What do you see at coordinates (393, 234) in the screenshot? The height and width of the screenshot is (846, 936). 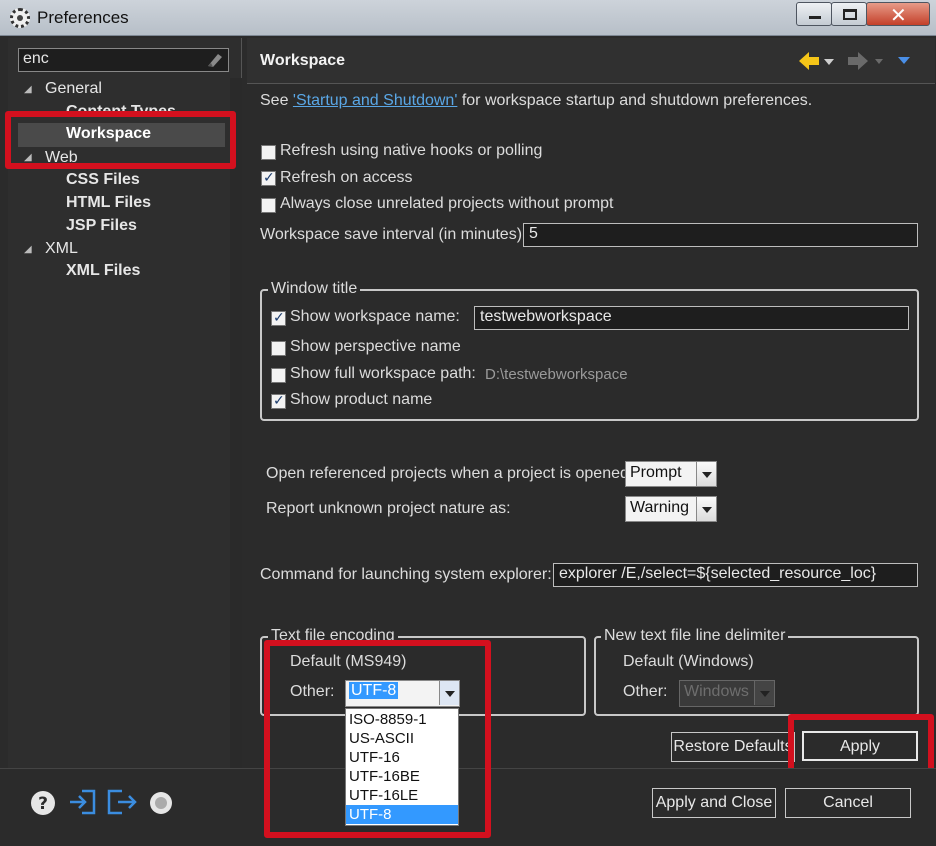 I see `save-interval-label: Workspace save interval (in minutes):` at bounding box center [393, 234].